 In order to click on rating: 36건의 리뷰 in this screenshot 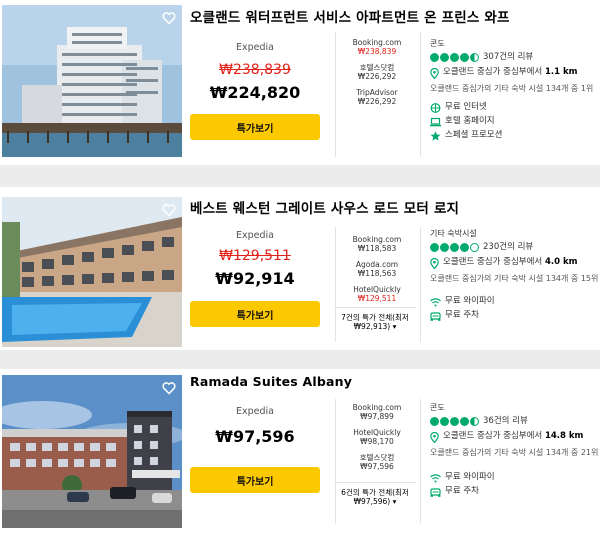, I will do `click(515, 421)`.